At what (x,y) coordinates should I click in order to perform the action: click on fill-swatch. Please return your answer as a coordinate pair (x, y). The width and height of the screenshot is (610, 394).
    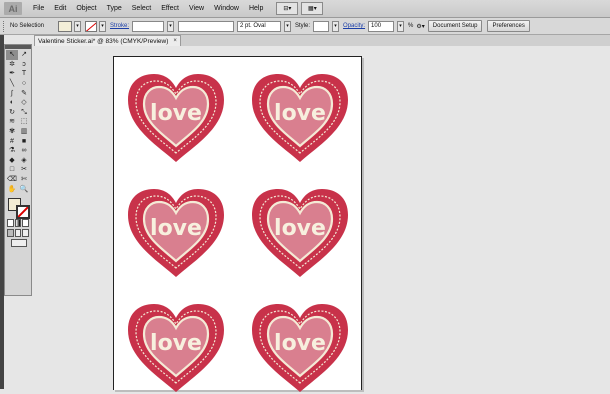
    Looking at the image, I should click on (65, 26).